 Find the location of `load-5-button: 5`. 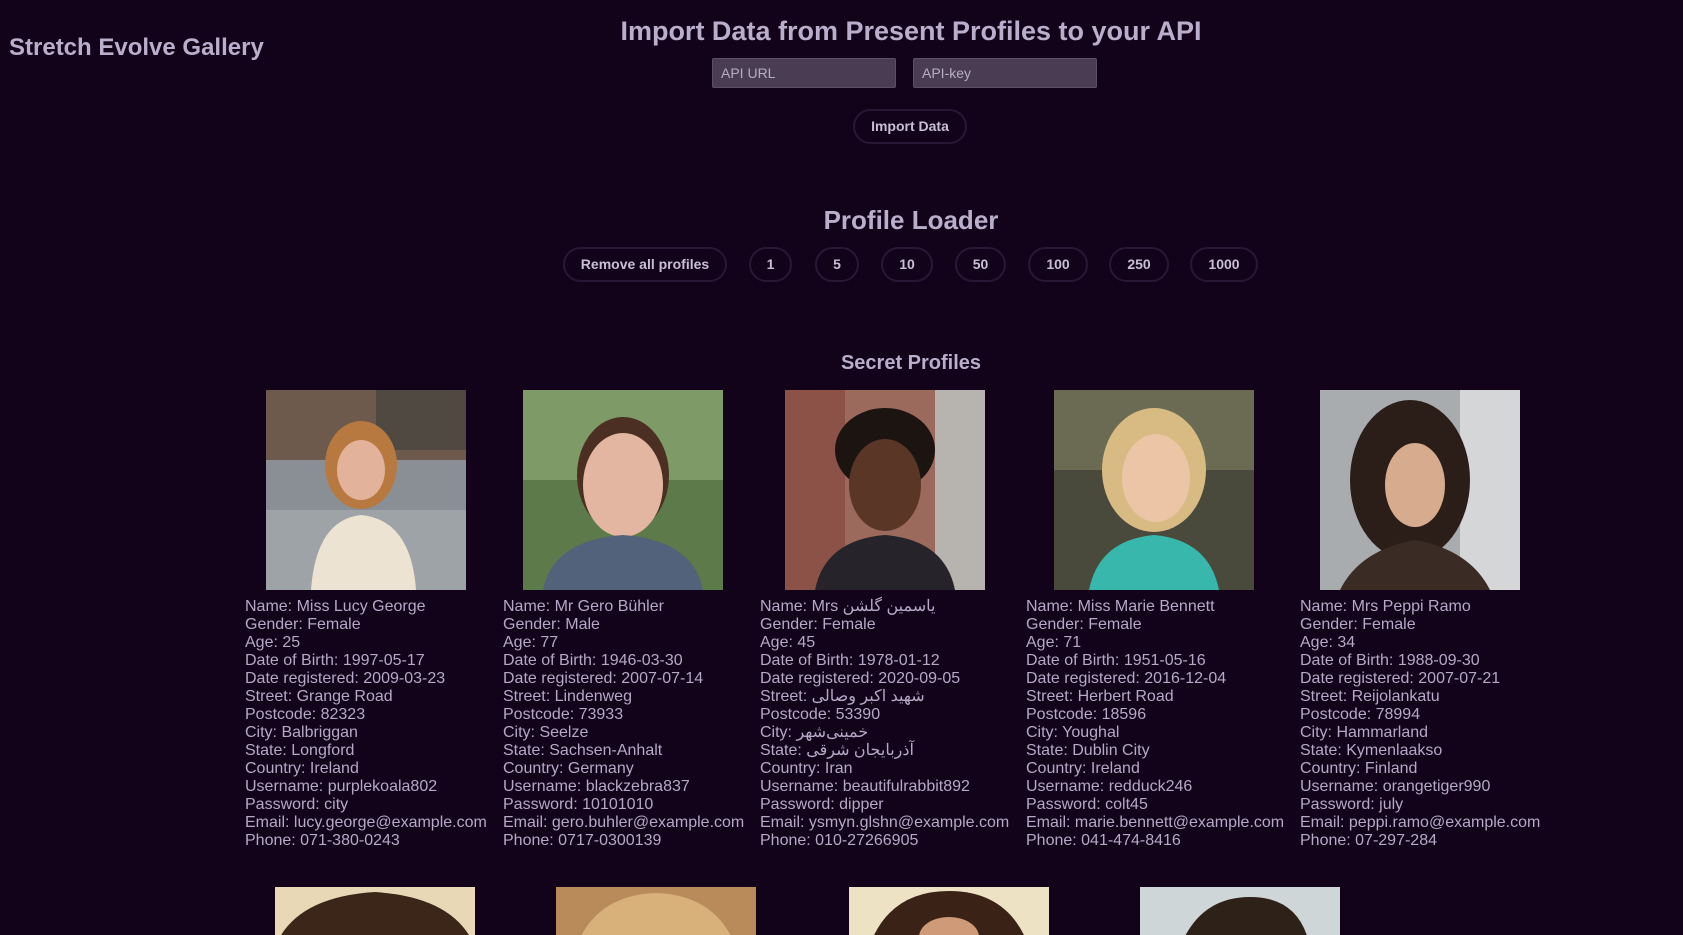

load-5-button: 5 is located at coordinates (837, 264).